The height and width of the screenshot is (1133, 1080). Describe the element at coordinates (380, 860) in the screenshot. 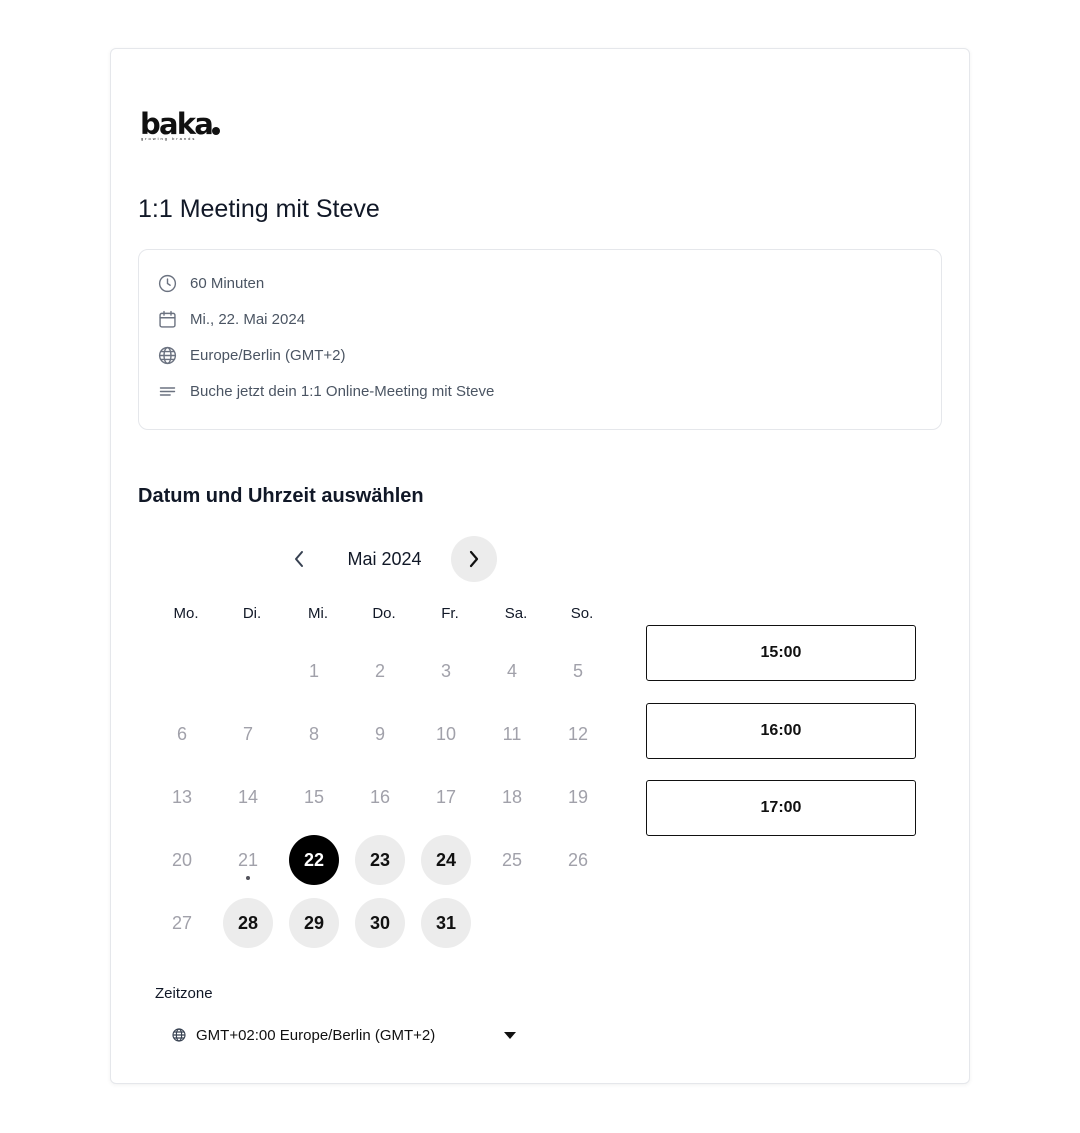

I see `calendar-day: 23` at that location.